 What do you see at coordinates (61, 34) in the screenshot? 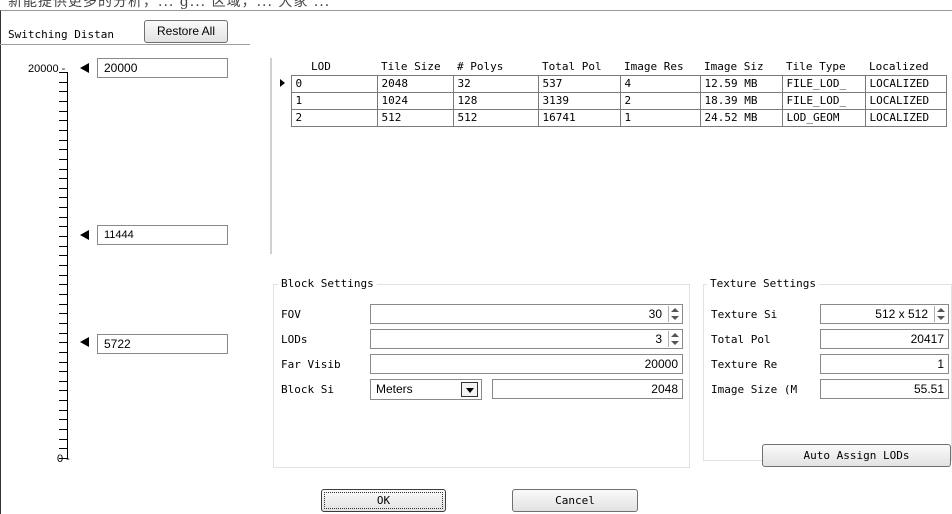
I see `switching-distance-label: Switching Distan` at bounding box center [61, 34].